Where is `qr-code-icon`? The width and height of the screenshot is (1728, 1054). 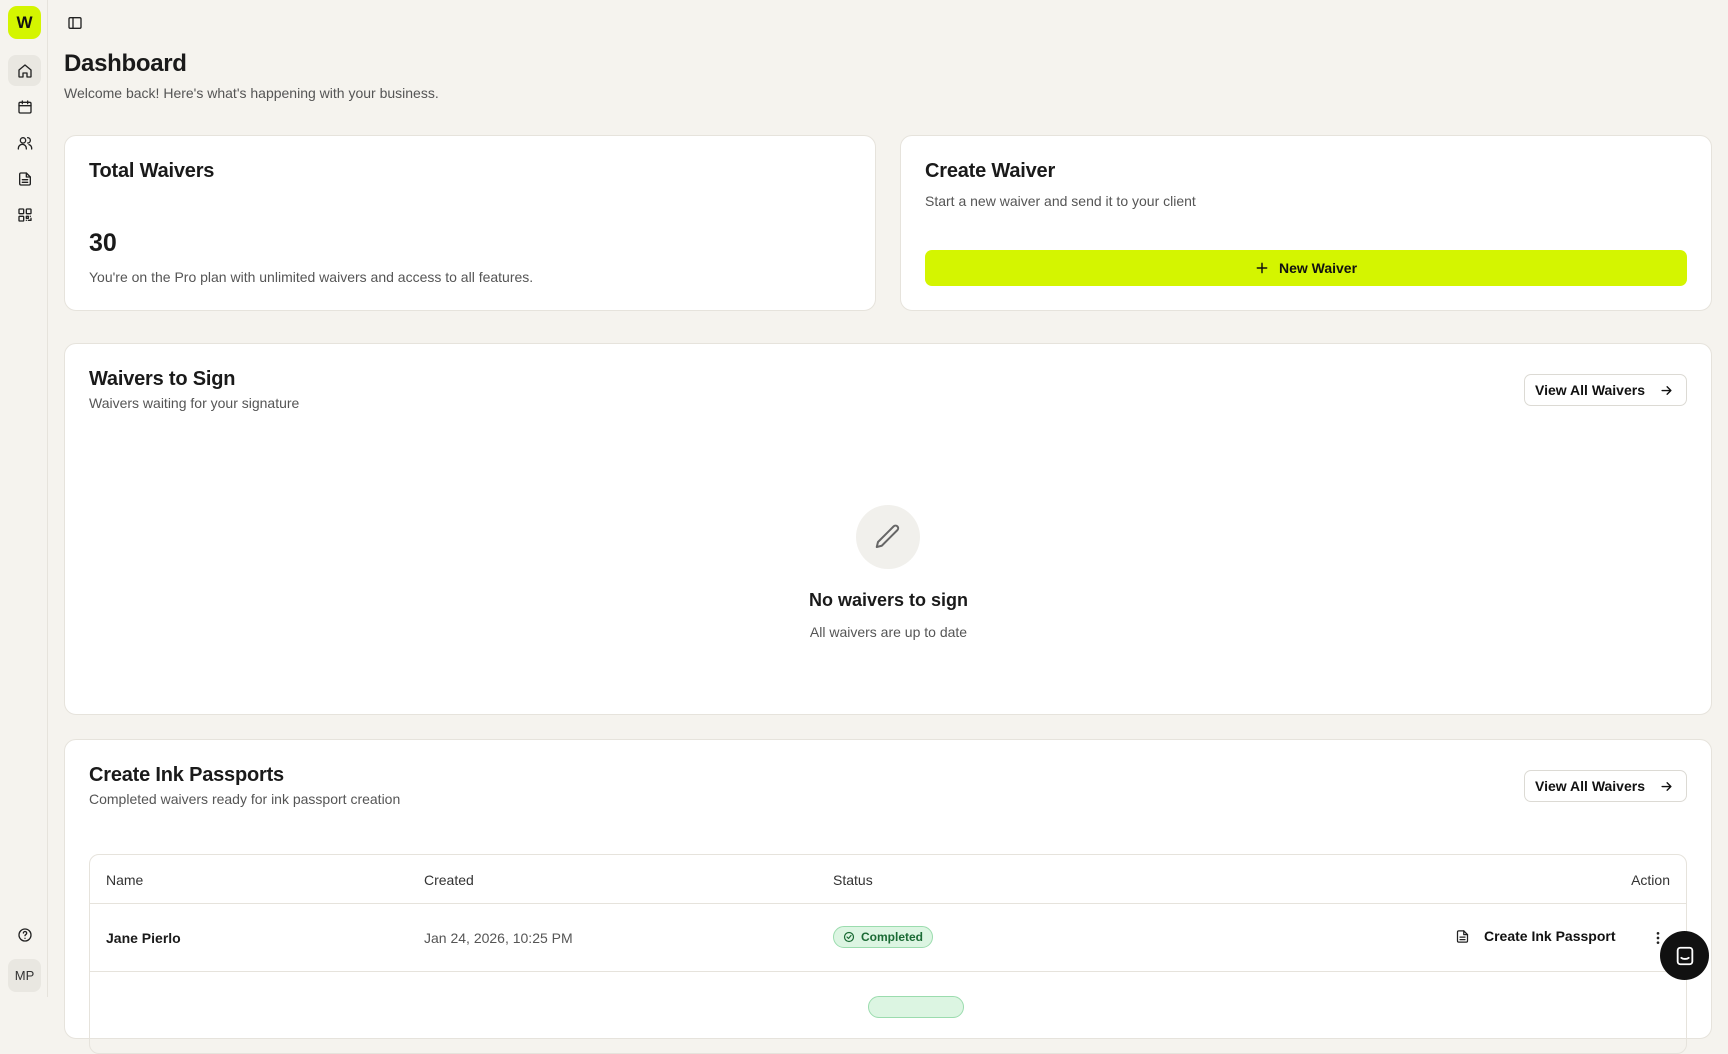
qr-code-icon is located at coordinates (24, 214).